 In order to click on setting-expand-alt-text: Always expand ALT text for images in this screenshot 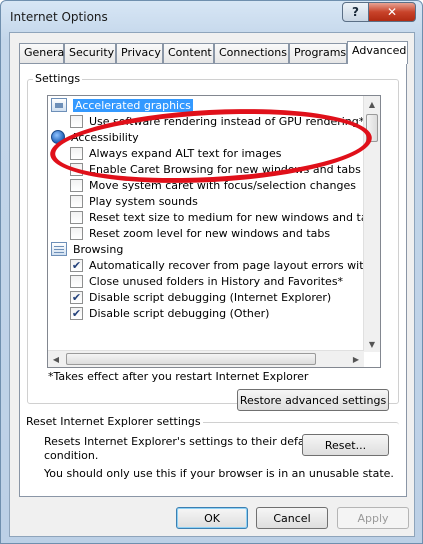, I will do `click(176, 153)`.